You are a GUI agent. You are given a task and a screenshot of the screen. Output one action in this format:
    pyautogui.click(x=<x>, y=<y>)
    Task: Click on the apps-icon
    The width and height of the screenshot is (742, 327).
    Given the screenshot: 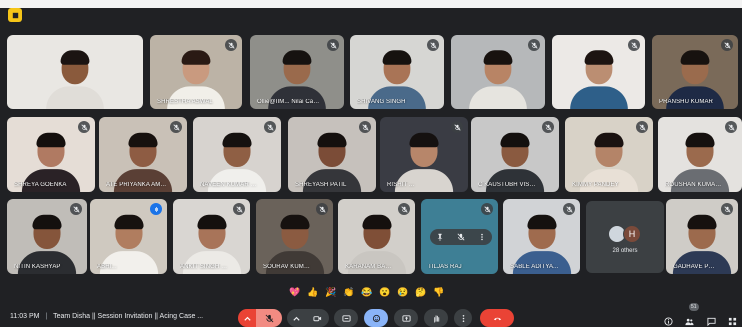 What is the action you would take?
    pyautogui.click(x=732, y=321)
    